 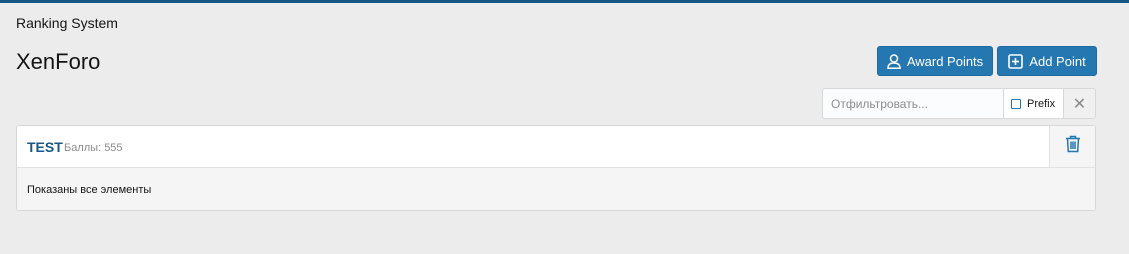 I want to click on delete-button, so click(x=1072, y=146).